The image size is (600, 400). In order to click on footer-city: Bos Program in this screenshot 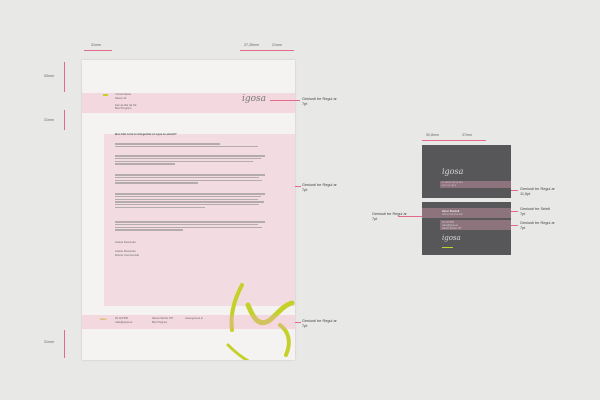, I will do `click(160, 322)`.